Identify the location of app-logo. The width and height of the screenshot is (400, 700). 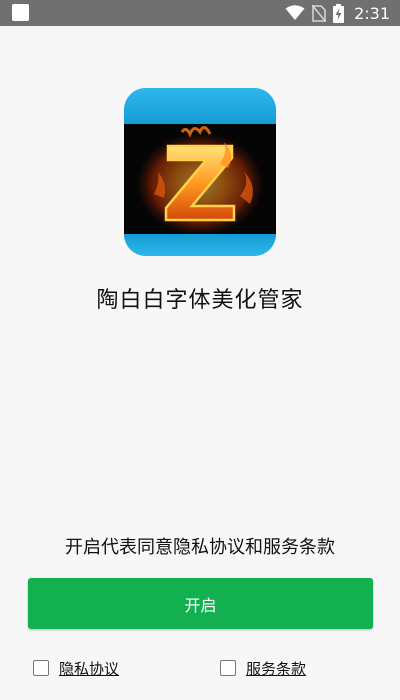
(200, 172).